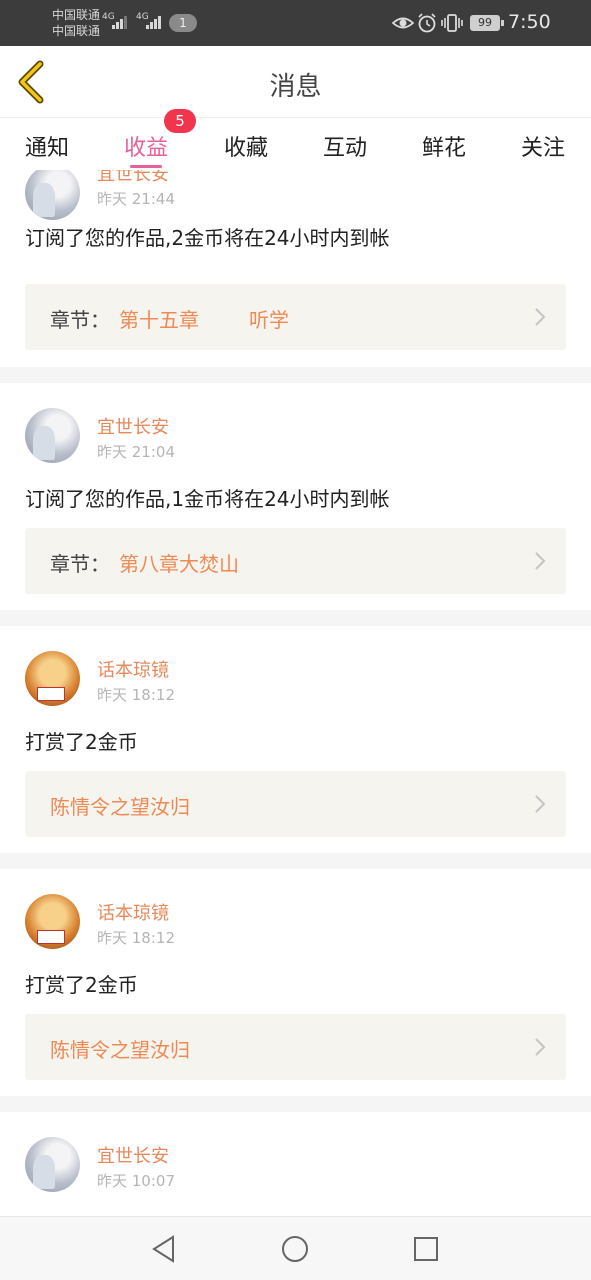 The width and height of the screenshot is (591, 1280). Describe the element at coordinates (295, 144) in the screenshot. I see `tab-bar: 通知 收益 收藏 互动 鲜花 关注` at that location.